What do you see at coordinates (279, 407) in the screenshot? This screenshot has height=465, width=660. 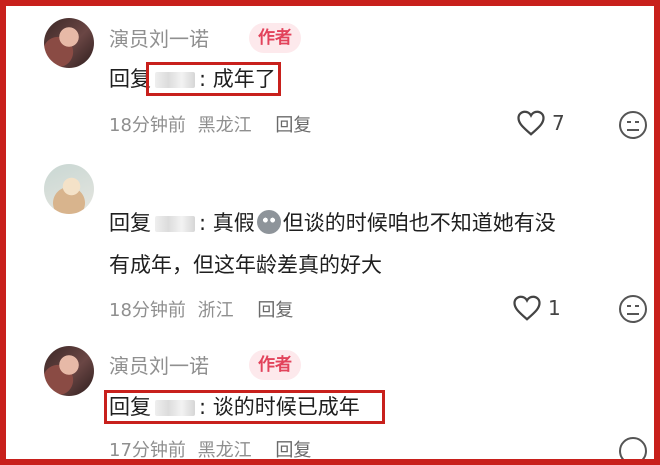 I see `reply-text: : 谈的时候已成年` at bounding box center [279, 407].